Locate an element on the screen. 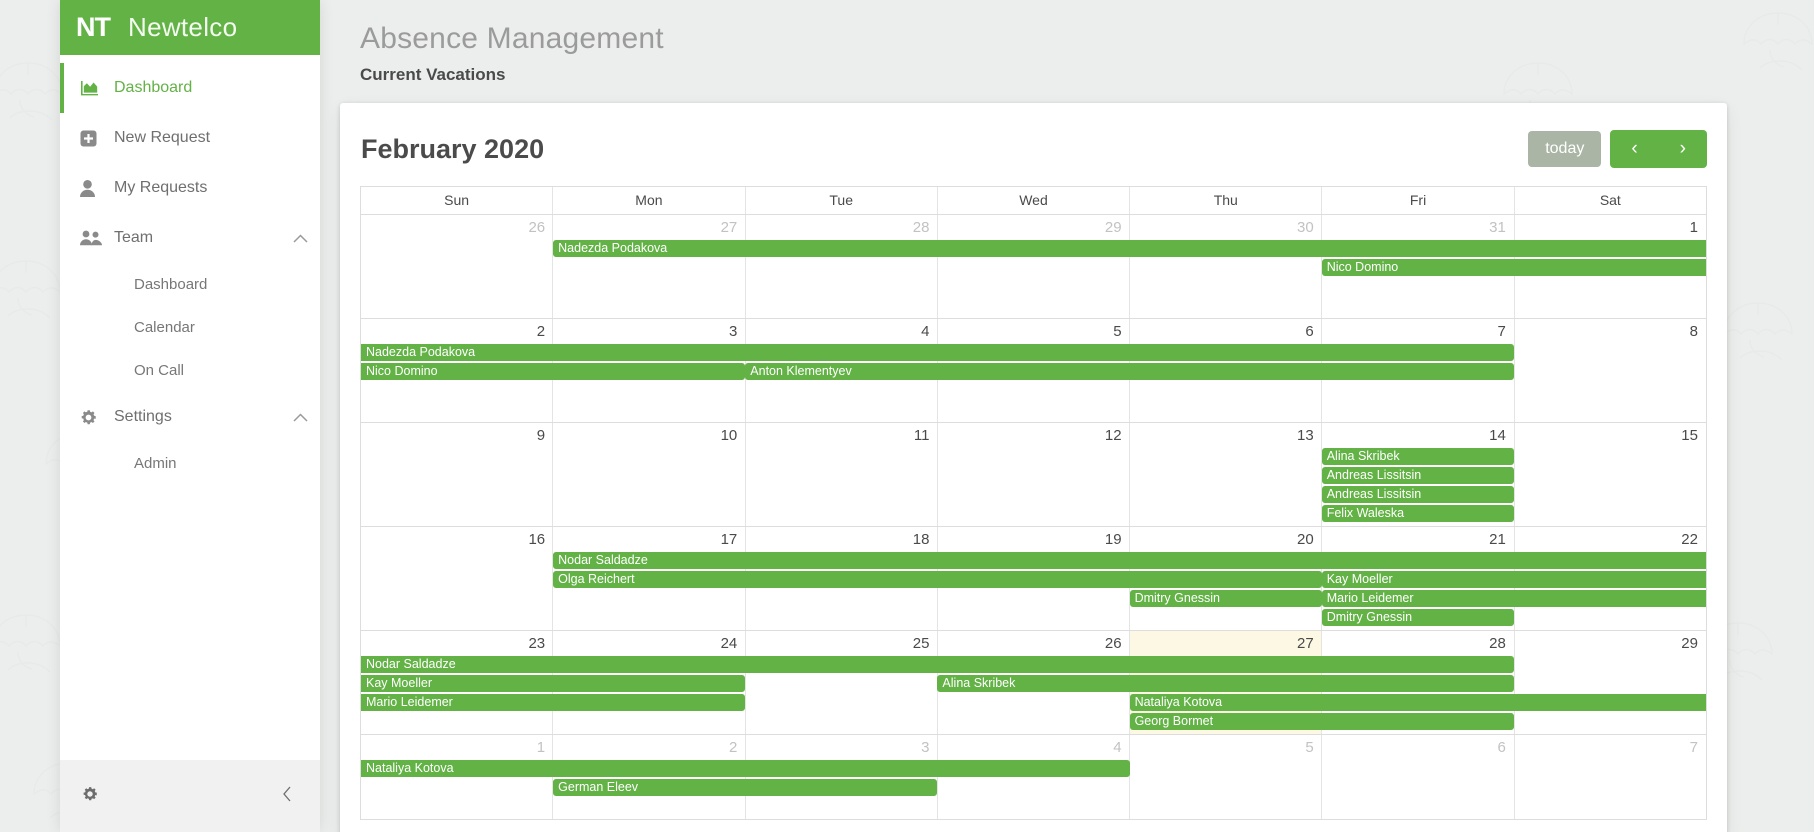  vacation-event: Georg Bormet is located at coordinates (1321, 721).